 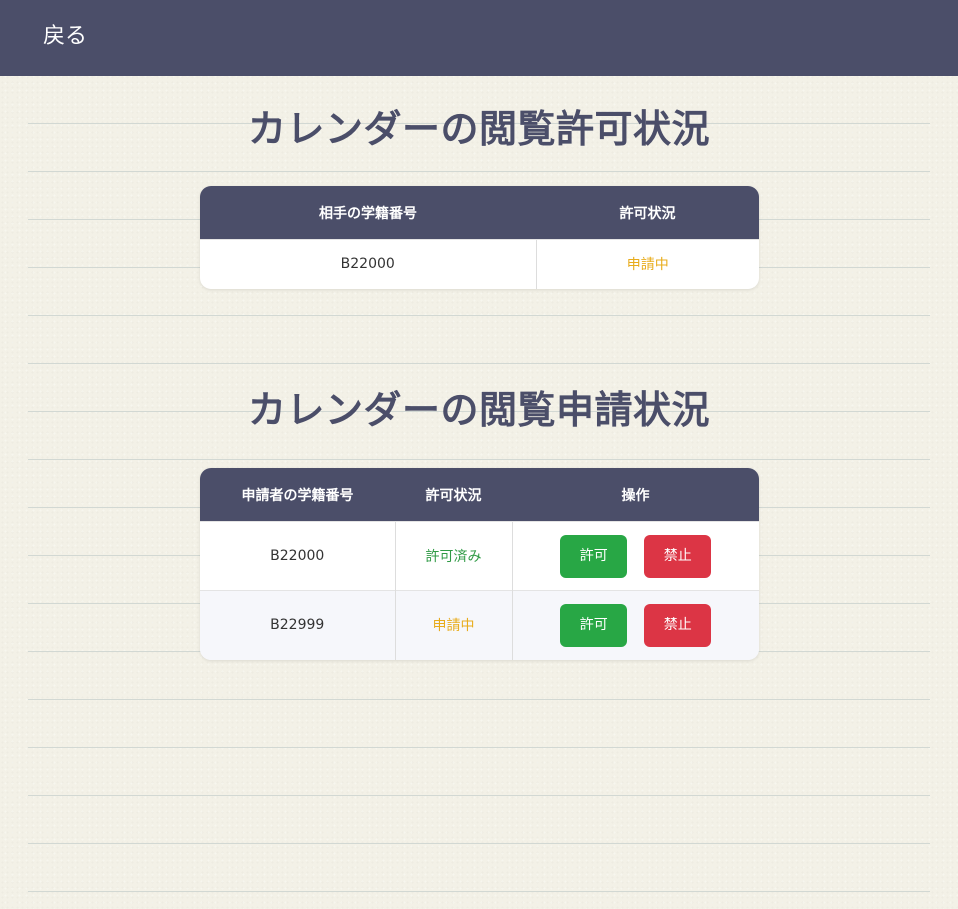 What do you see at coordinates (479, 38) in the screenshot?
I see `top-bar: 戻る` at bounding box center [479, 38].